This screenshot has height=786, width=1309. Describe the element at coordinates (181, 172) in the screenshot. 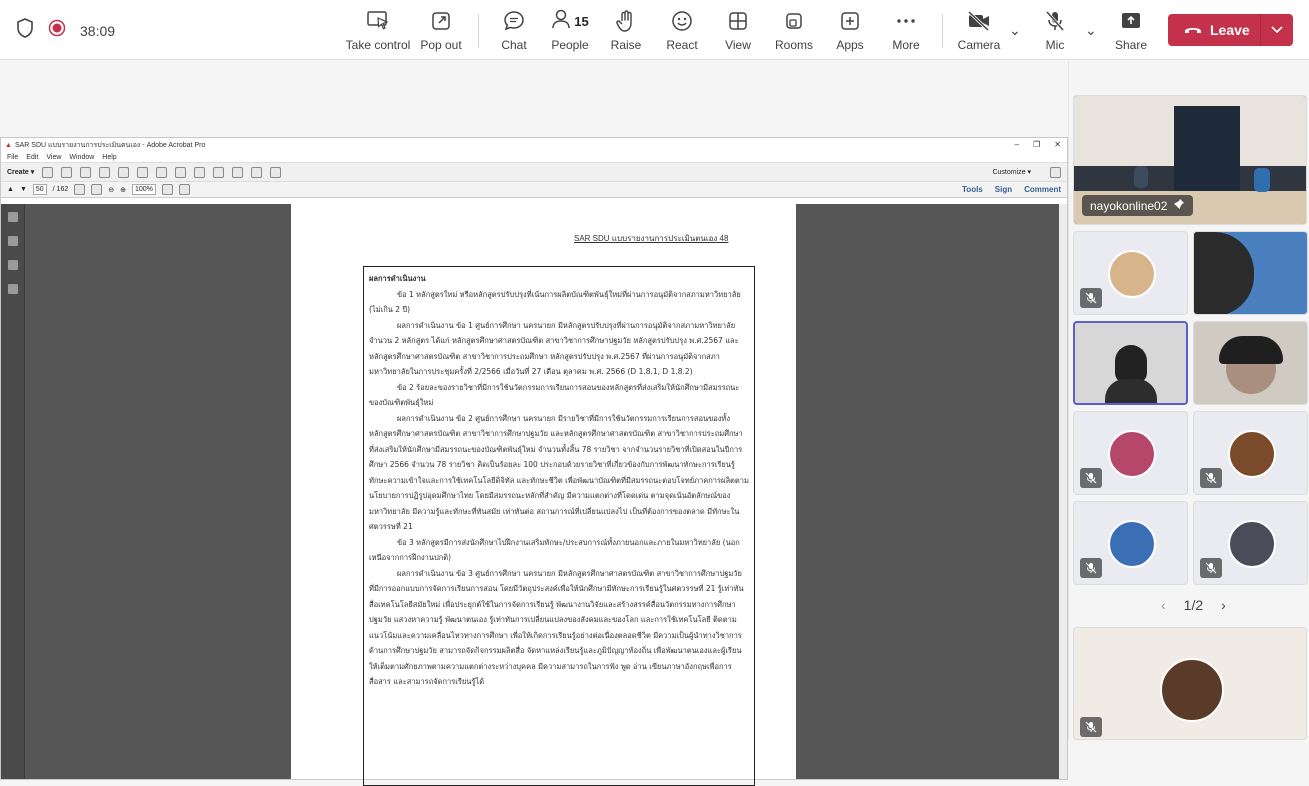

I see `comment-icon` at that location.